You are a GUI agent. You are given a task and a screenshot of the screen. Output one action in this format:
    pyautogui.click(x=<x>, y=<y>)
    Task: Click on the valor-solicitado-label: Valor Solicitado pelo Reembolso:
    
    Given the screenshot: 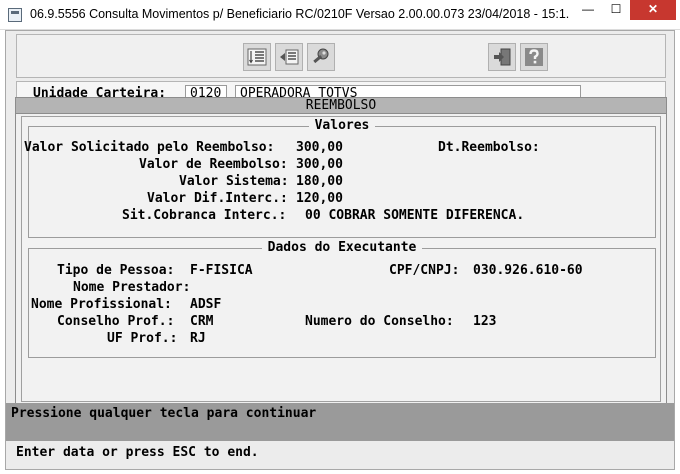 What is the action you would take?
    pyautogui.click(x=149, y=147)
    